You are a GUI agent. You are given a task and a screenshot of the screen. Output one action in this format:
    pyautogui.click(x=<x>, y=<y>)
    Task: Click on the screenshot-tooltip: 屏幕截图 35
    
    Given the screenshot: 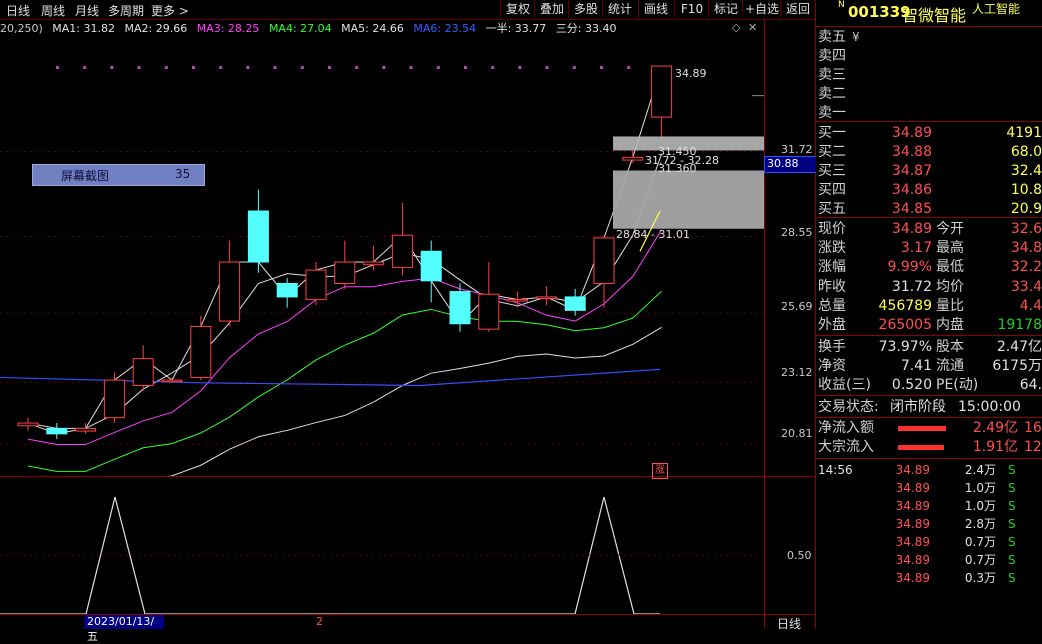 What is the action you would take?
    pyautogui.click(x=118, y=175)
    